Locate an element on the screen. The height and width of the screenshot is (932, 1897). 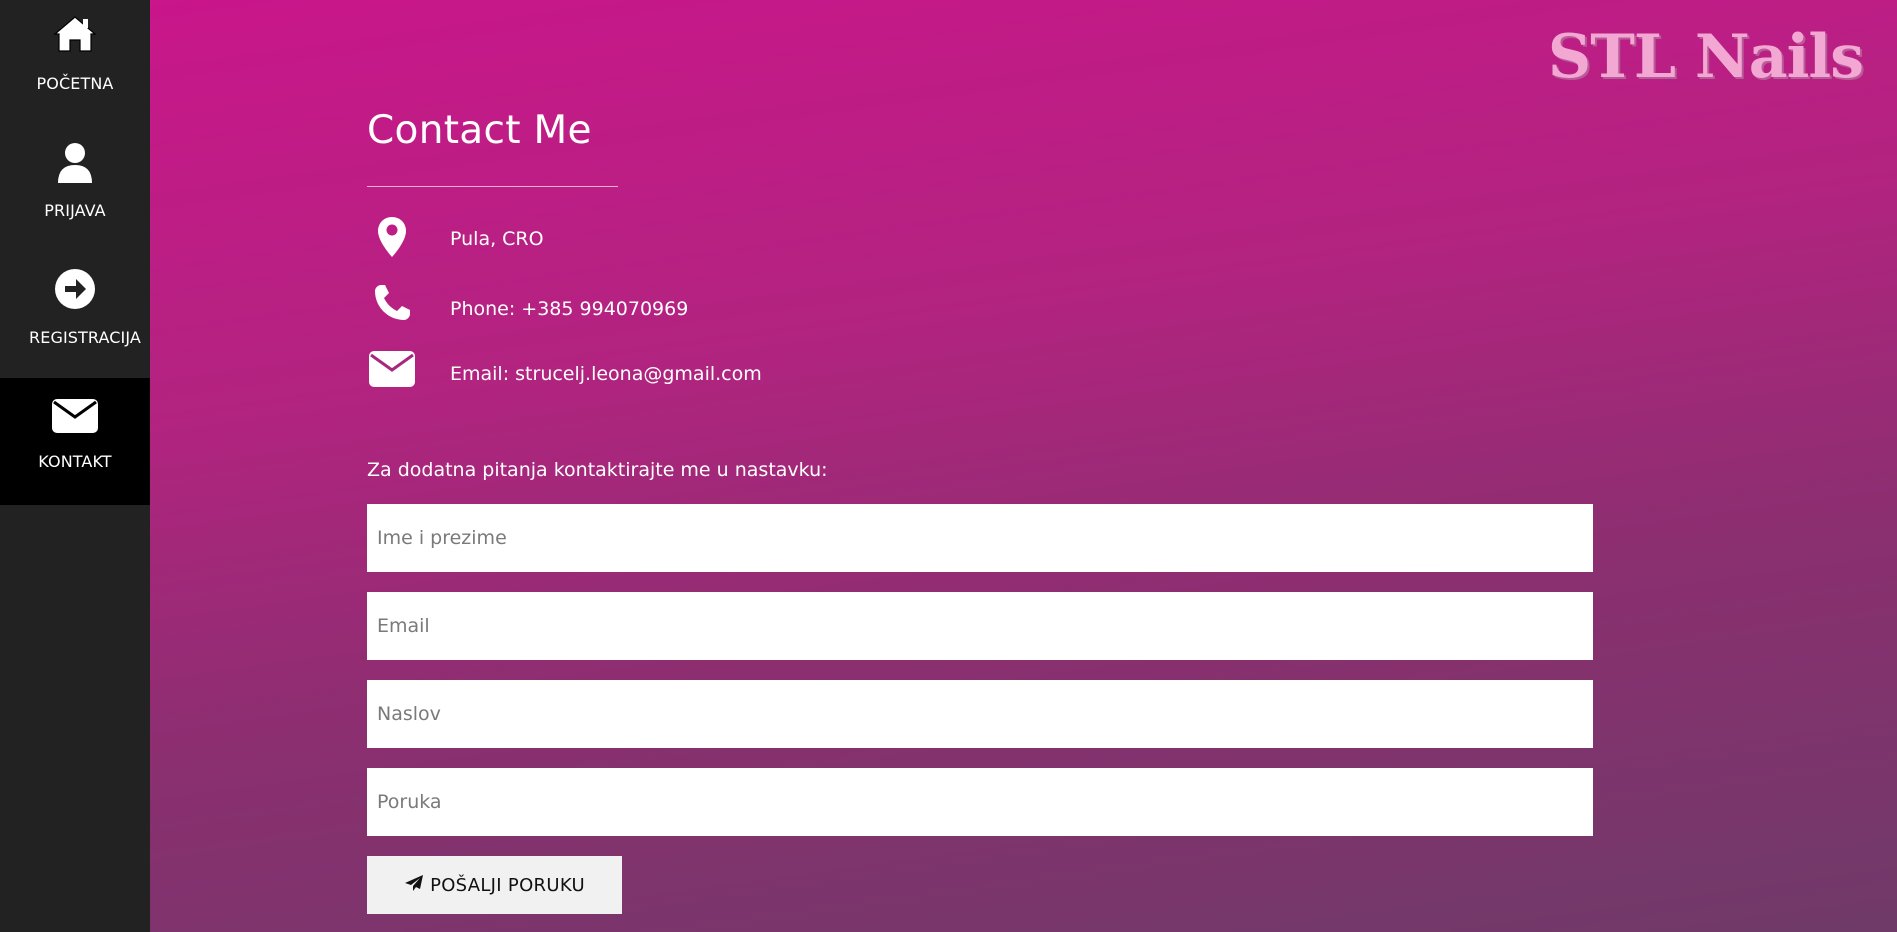
map-marker-icon is located at coordinates (392, 237).